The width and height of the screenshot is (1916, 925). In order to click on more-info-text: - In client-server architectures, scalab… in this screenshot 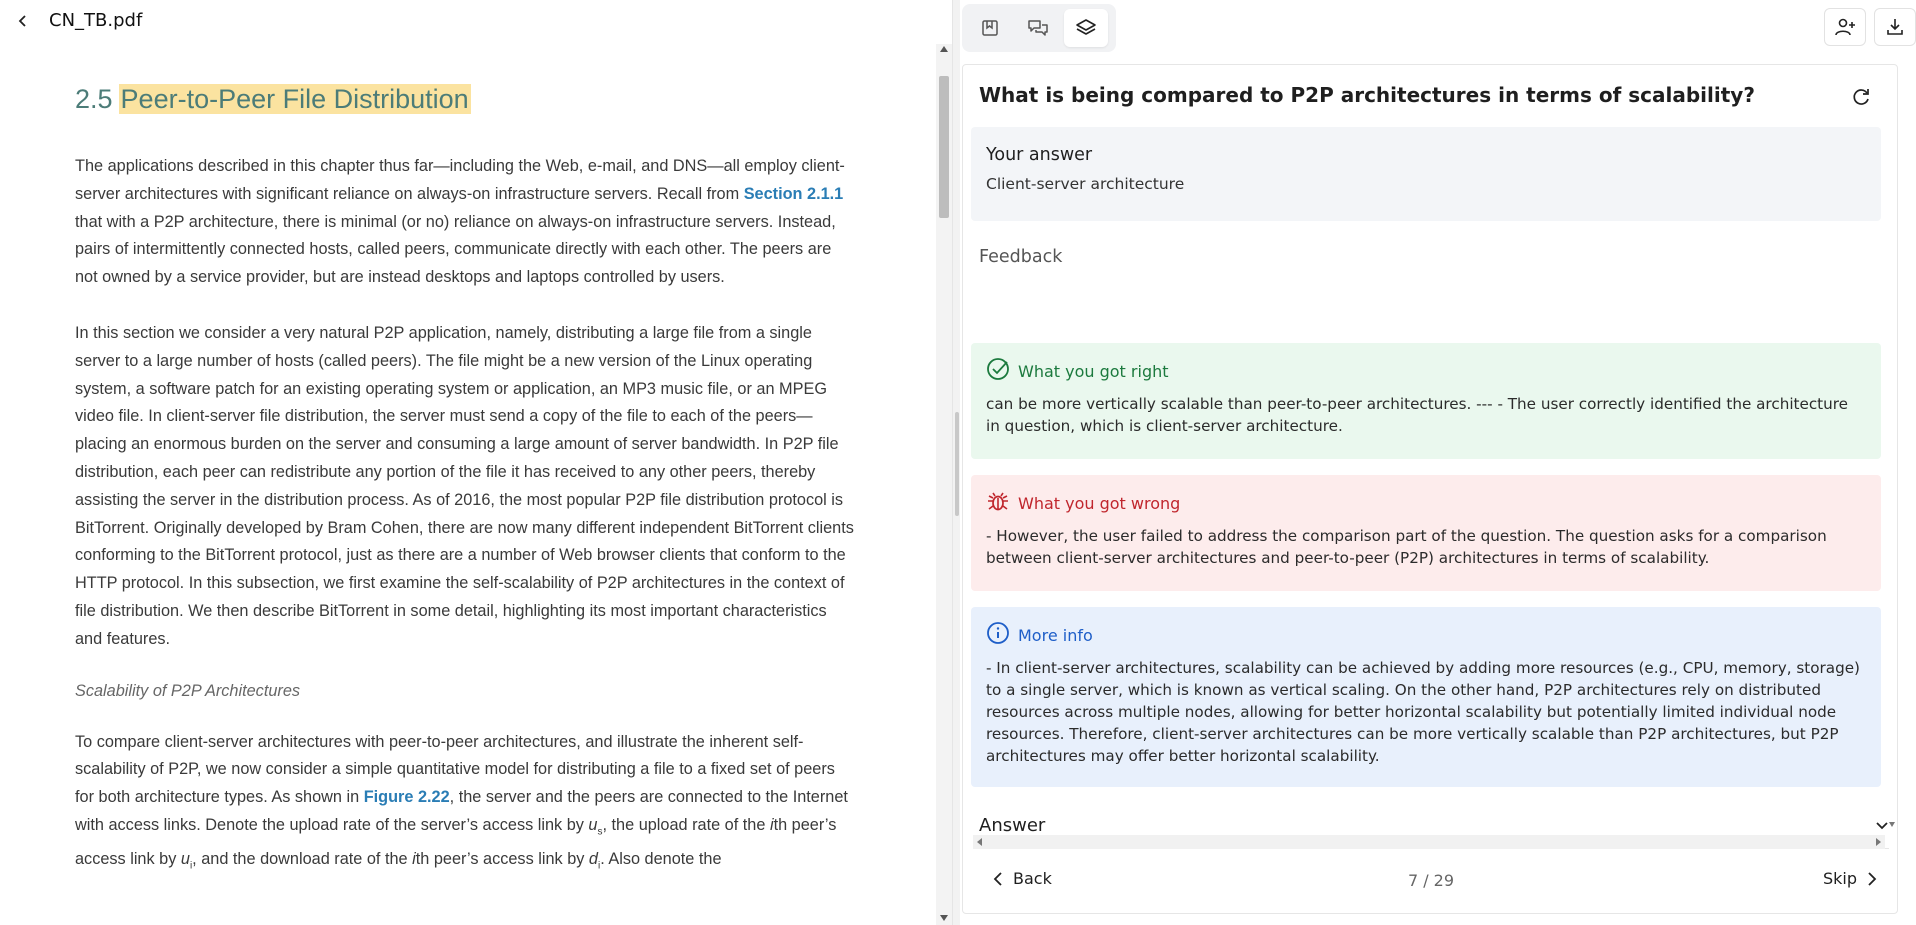, I will do `click(1423, 712)`.